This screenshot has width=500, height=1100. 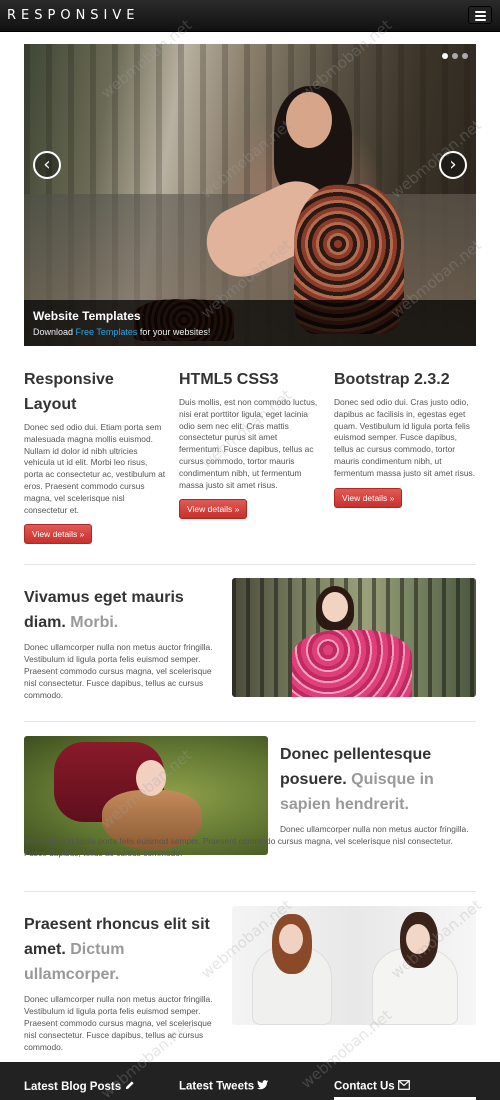 I want to click on carousel-prev-button: ‹, so click(x=47, y=165).